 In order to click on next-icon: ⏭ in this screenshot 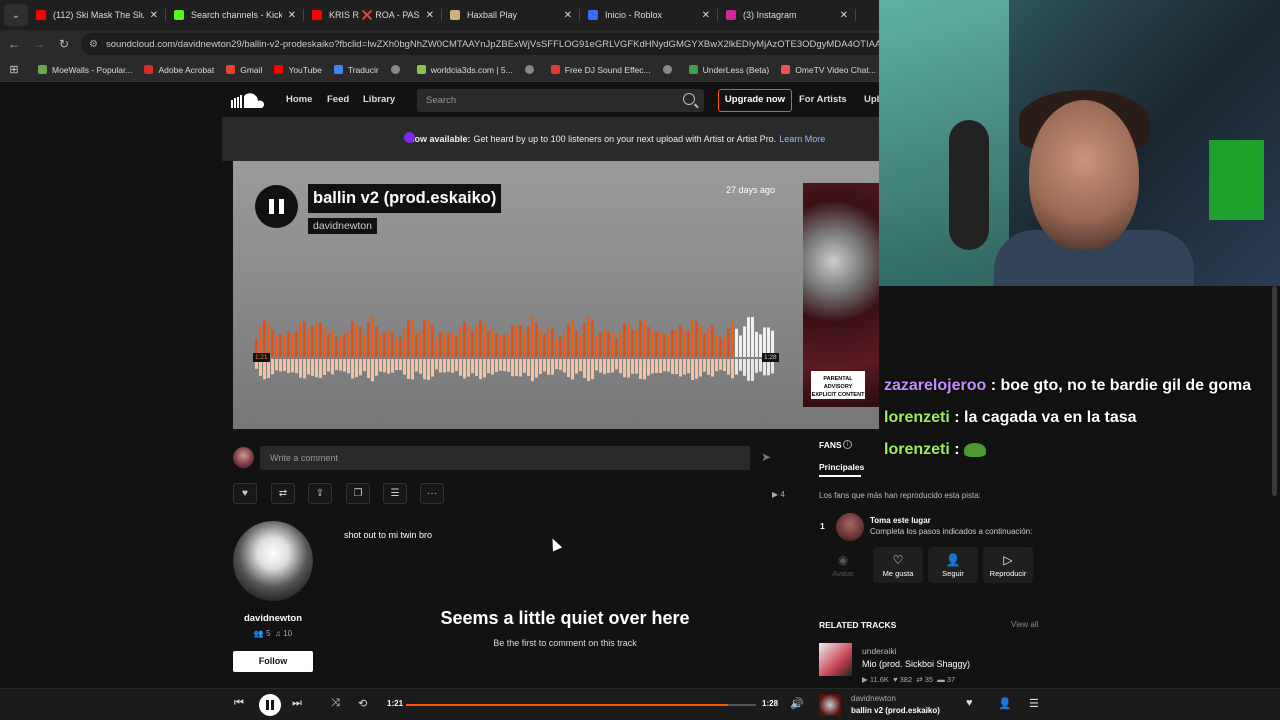, I will do `click(297, 703)`.